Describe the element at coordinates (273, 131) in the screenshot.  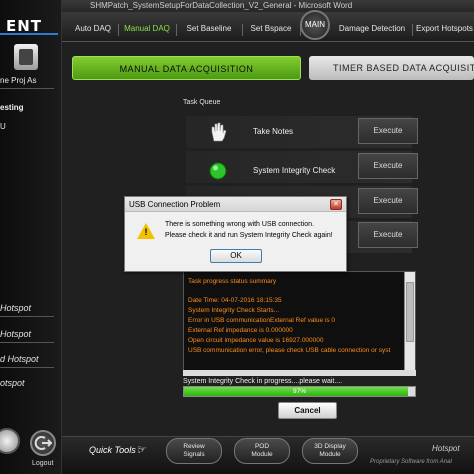
I see `task-label: Take Notes` at that location.